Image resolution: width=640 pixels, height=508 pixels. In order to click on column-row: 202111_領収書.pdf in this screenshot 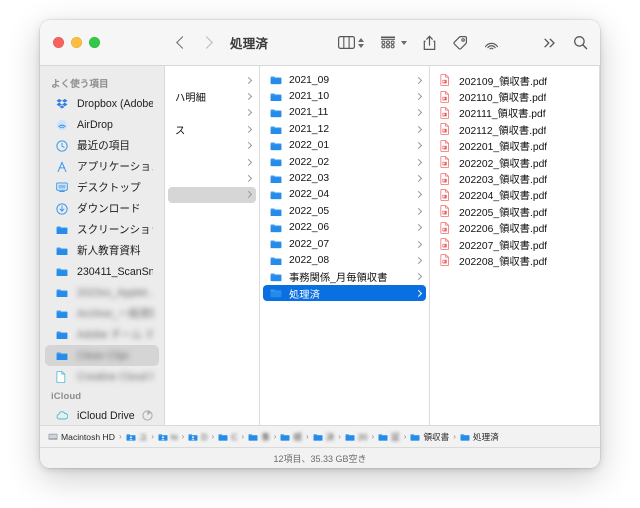, I will do `click(514, 113)`.